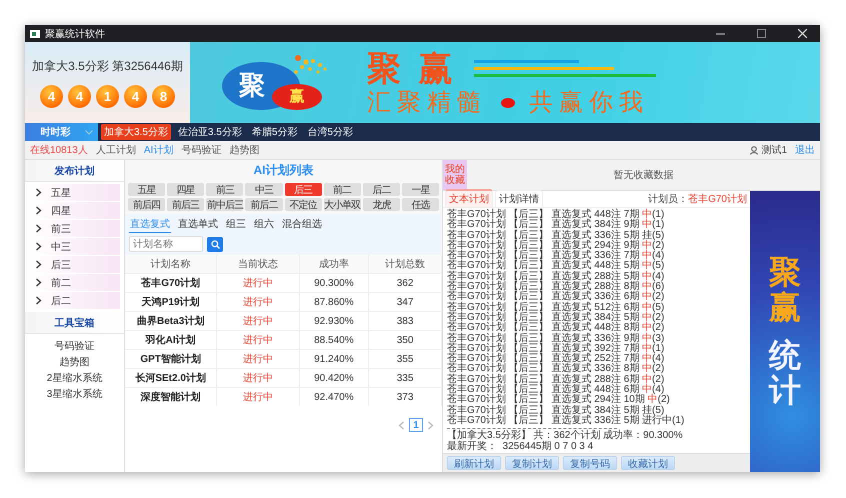 Image resolution: width=846 pixels, height=498 pixels. What do you see at coordinates (334, 340) in the screenshot?
I see `table-cell: 88.540%` at bounding box center [334, 340].